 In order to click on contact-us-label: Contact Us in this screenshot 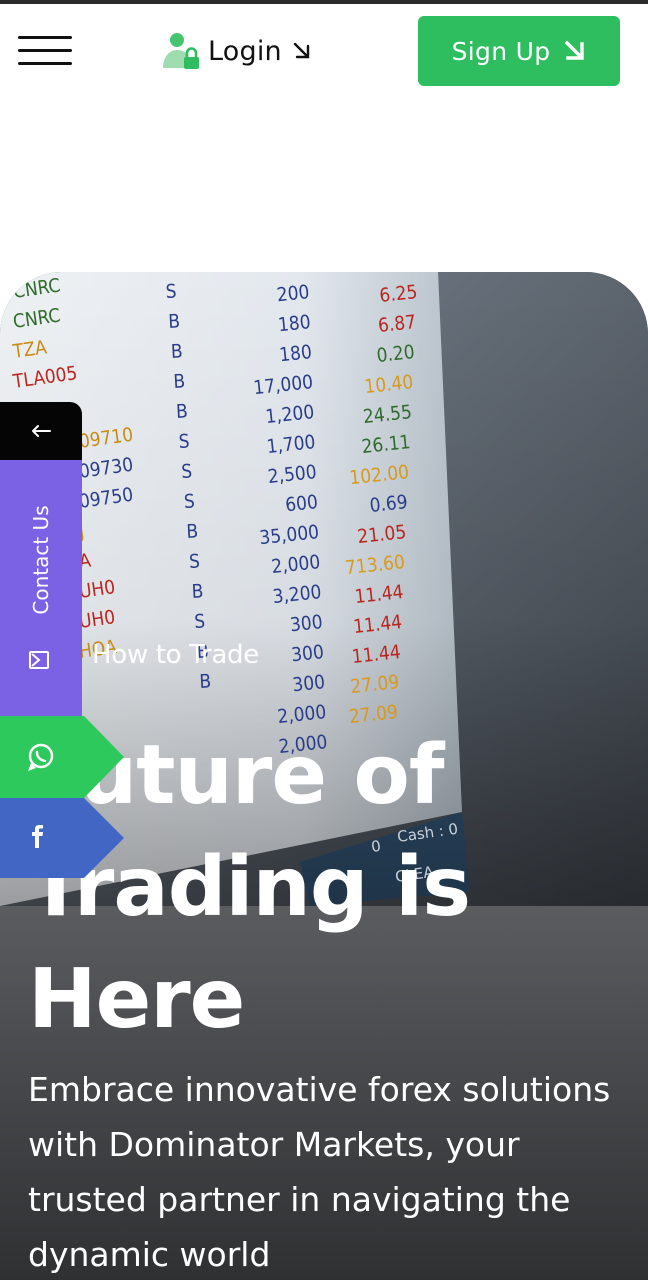, I will do `click(41, 560)`.